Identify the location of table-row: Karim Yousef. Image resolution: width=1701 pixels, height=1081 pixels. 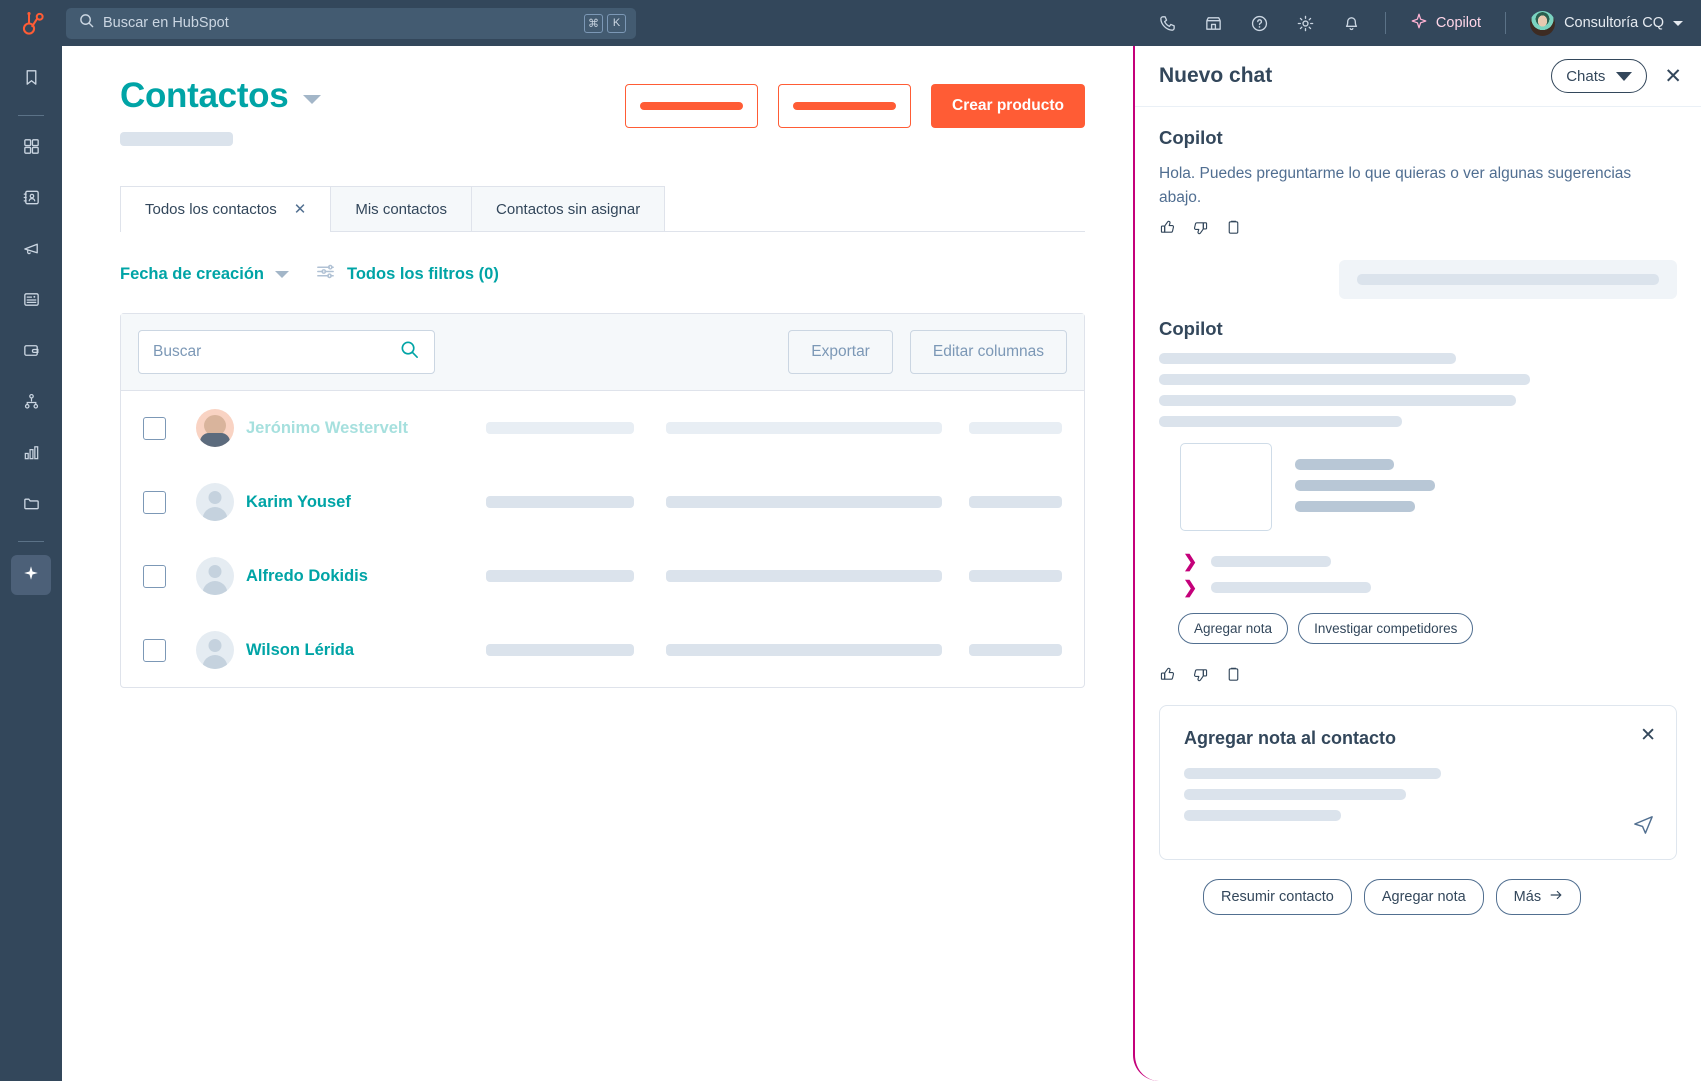
(602, 502).